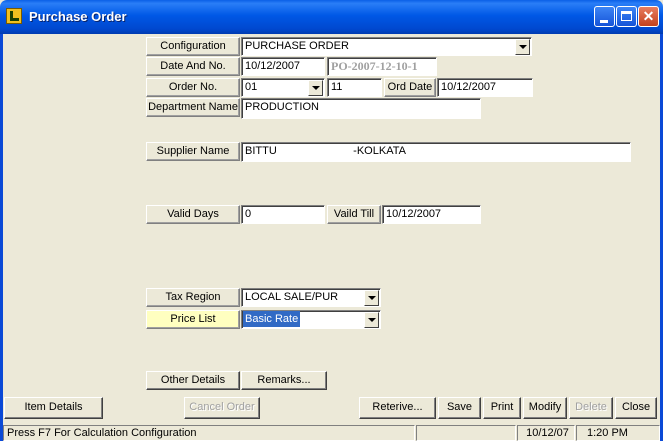 The height and width of the screenshot is (441, 663). What do you see at coordinates (53, 408) in the screenshot?
I see `item-details-button: Item Details` at bounding box center [53, 408].